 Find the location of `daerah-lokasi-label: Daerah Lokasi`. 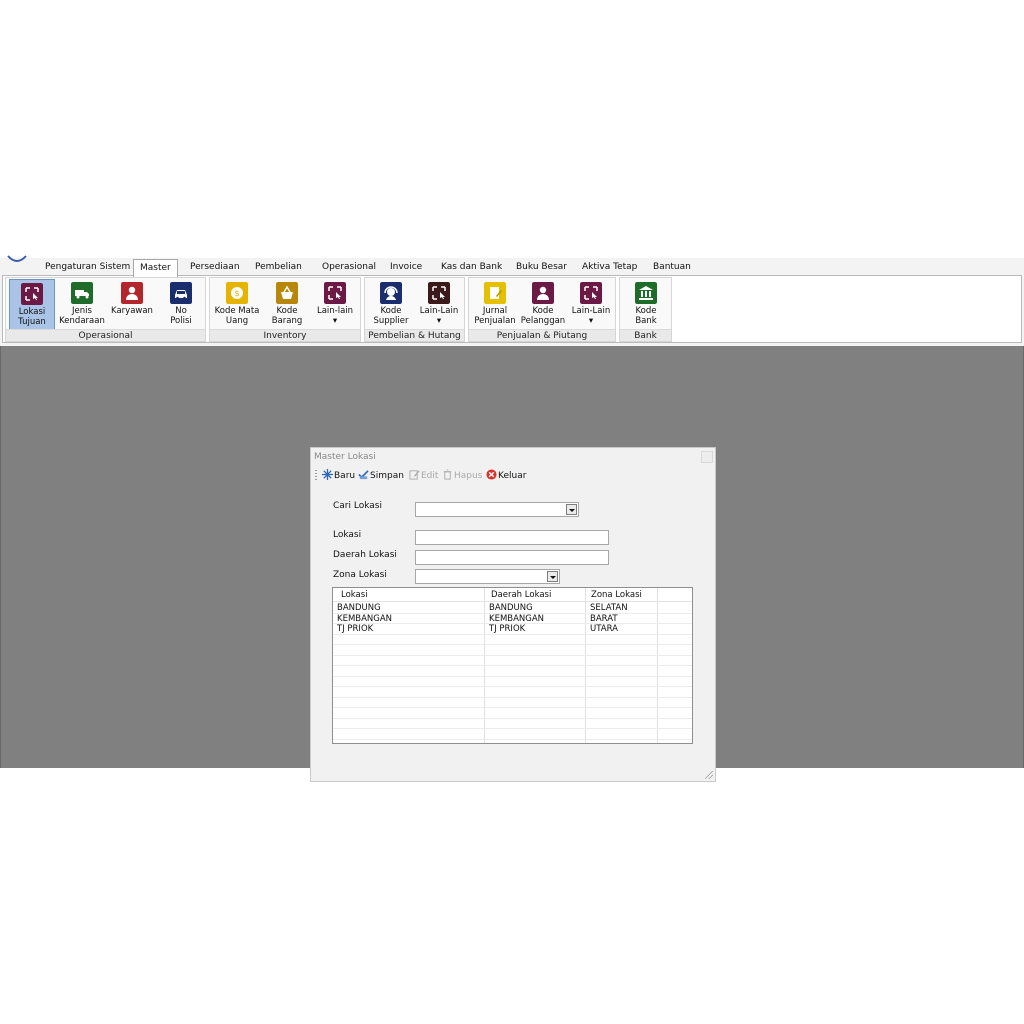

daerah-lokasi-label: Daerah Lokasi is located at coordinates (365, 555).